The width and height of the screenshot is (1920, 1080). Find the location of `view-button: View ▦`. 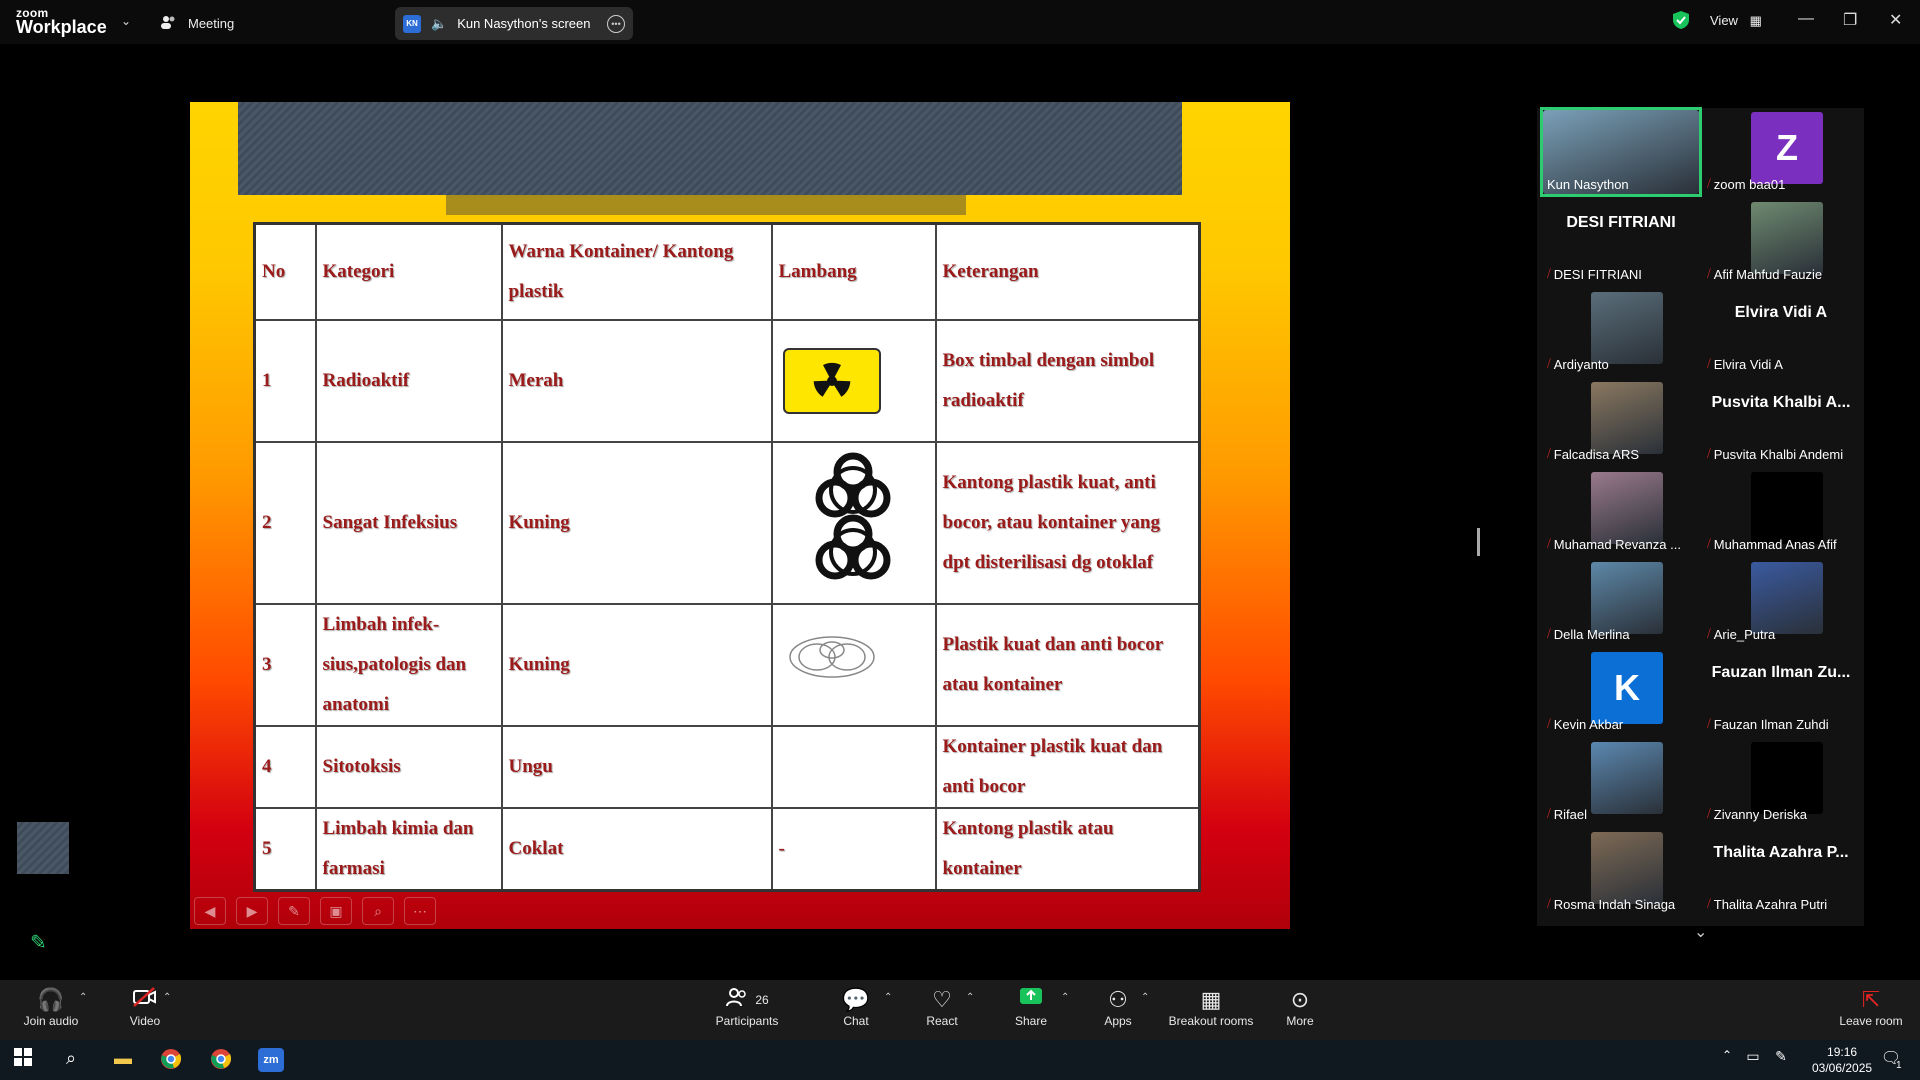

view-button: View ▦ is located at coordinates (1736, 21).